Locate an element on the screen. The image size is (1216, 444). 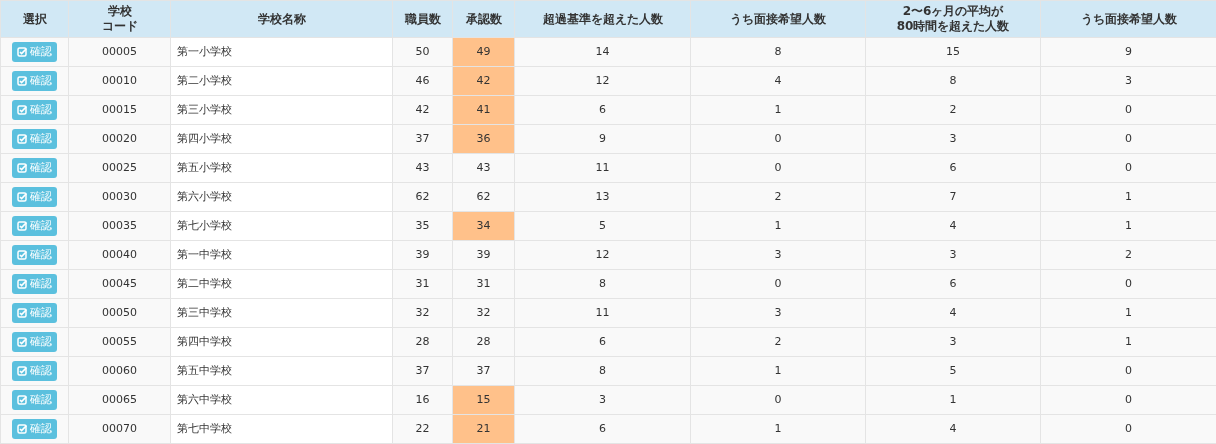
table-cell: 62 is located at coordinates (483, 197).